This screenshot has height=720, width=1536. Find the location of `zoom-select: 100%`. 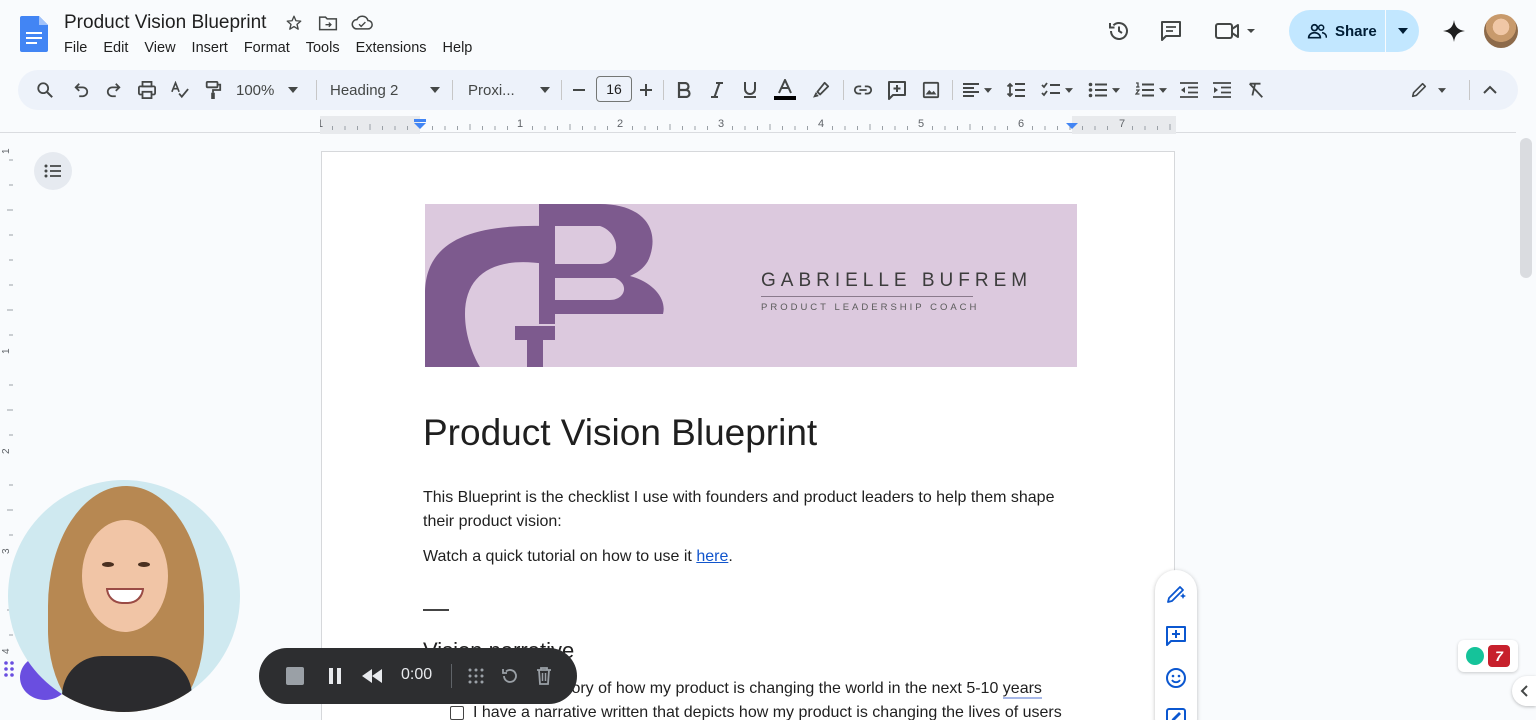

zoom-select: 100% is located at coordinates (272, 90).